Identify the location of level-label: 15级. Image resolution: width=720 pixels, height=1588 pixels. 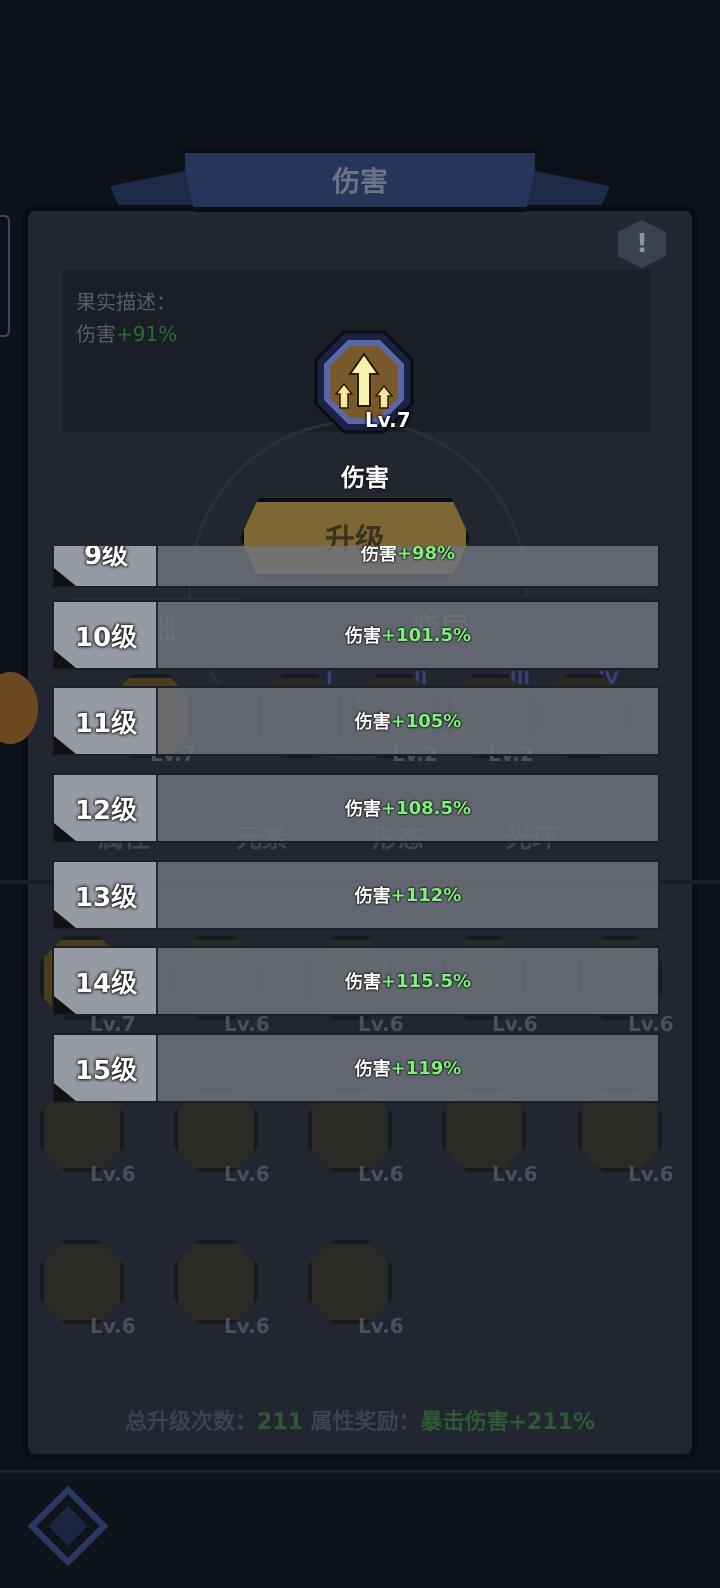
(106, 1070).